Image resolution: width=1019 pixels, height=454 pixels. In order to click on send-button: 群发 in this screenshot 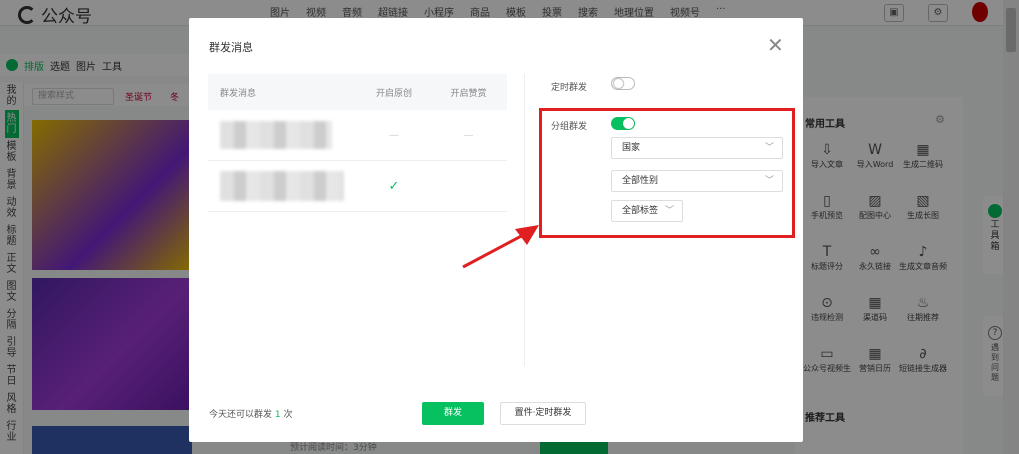, I will do `click(453, 413)`.